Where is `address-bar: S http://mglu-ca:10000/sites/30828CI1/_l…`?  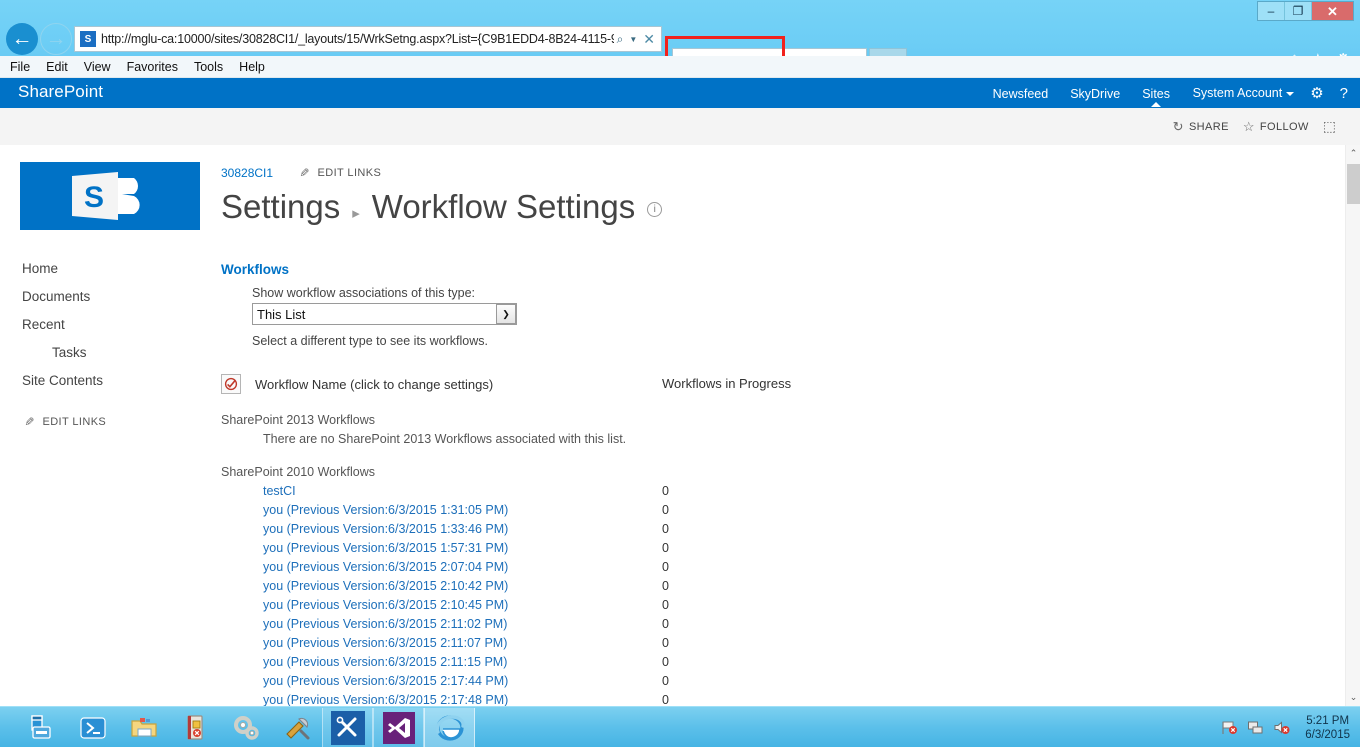
address-bar: S http://mglu-ca:10000/sites/30828CI1/_l… is located at coordinates (368, 39).